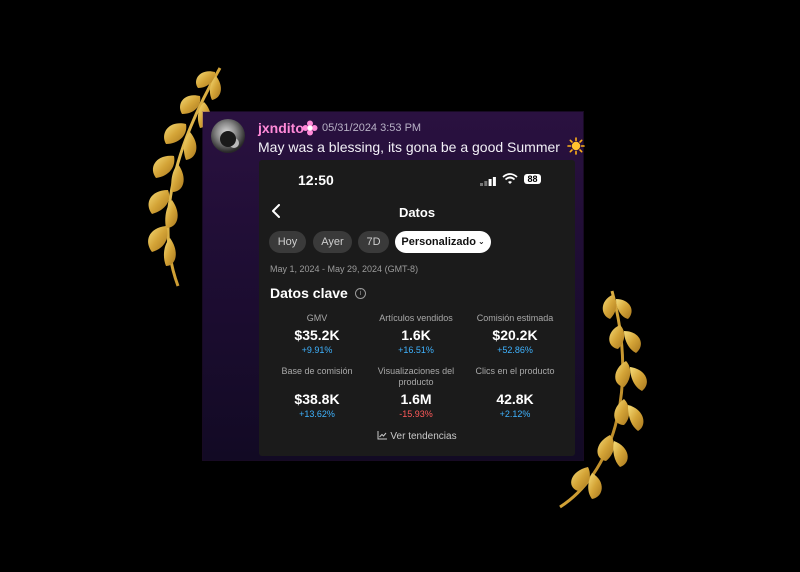 This screenshot has height=572, width=800. Describe the element at coordinates (317, 318) in the screenshot. I see `metric-label: GMV` at that location.